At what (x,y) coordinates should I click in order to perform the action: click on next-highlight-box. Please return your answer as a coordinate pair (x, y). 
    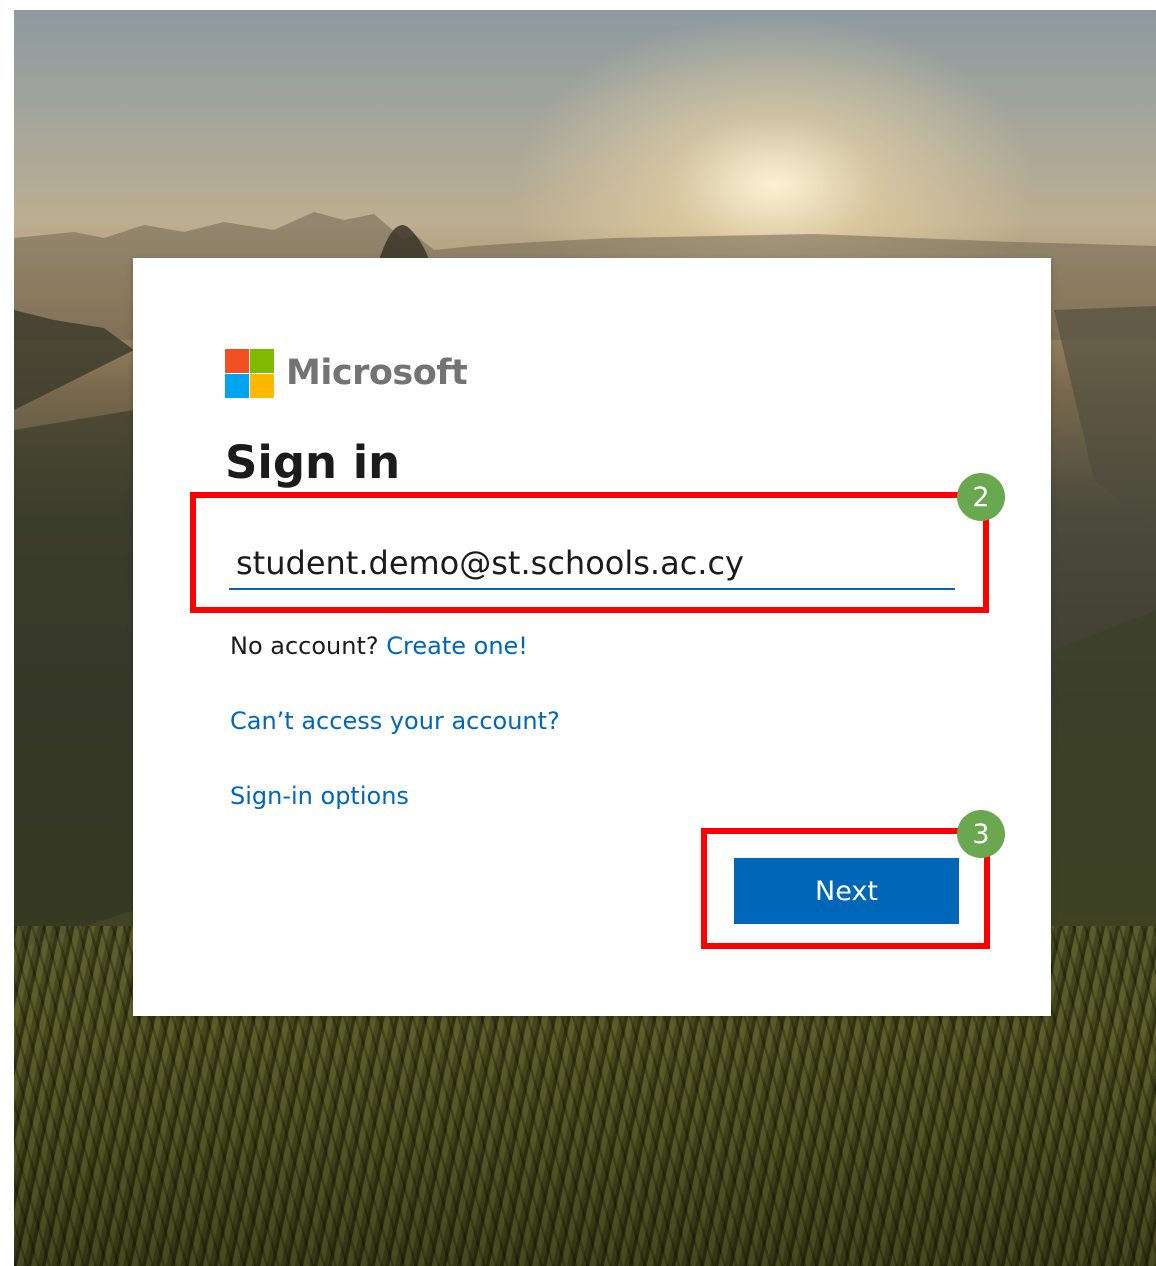
    Looking at the image, I should click on (845, 888).